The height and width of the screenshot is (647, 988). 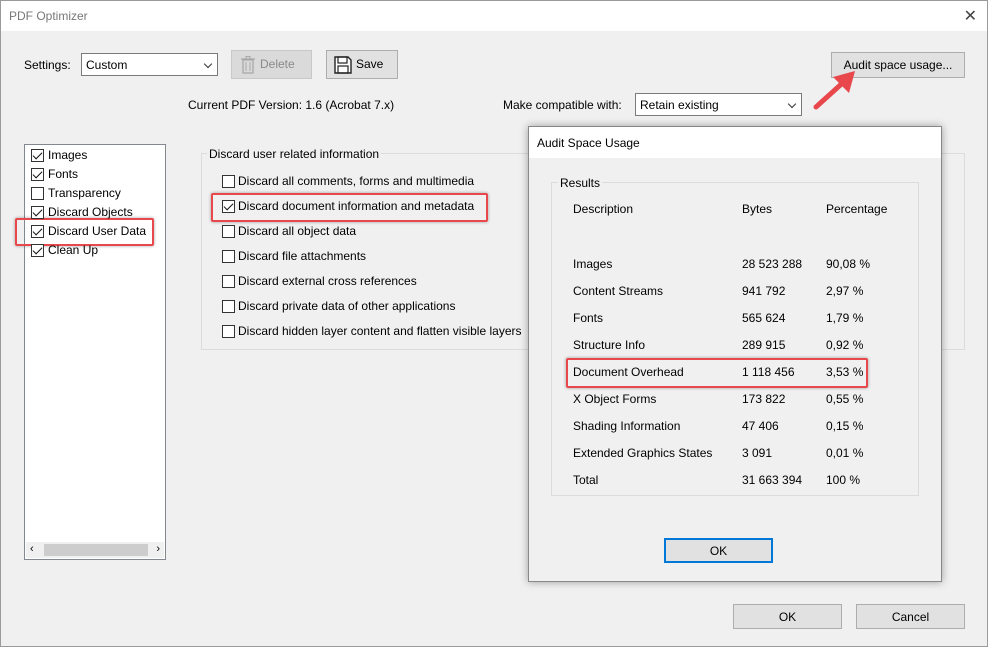 I want to click on annotation-arrow, so click(x=834, y=90).